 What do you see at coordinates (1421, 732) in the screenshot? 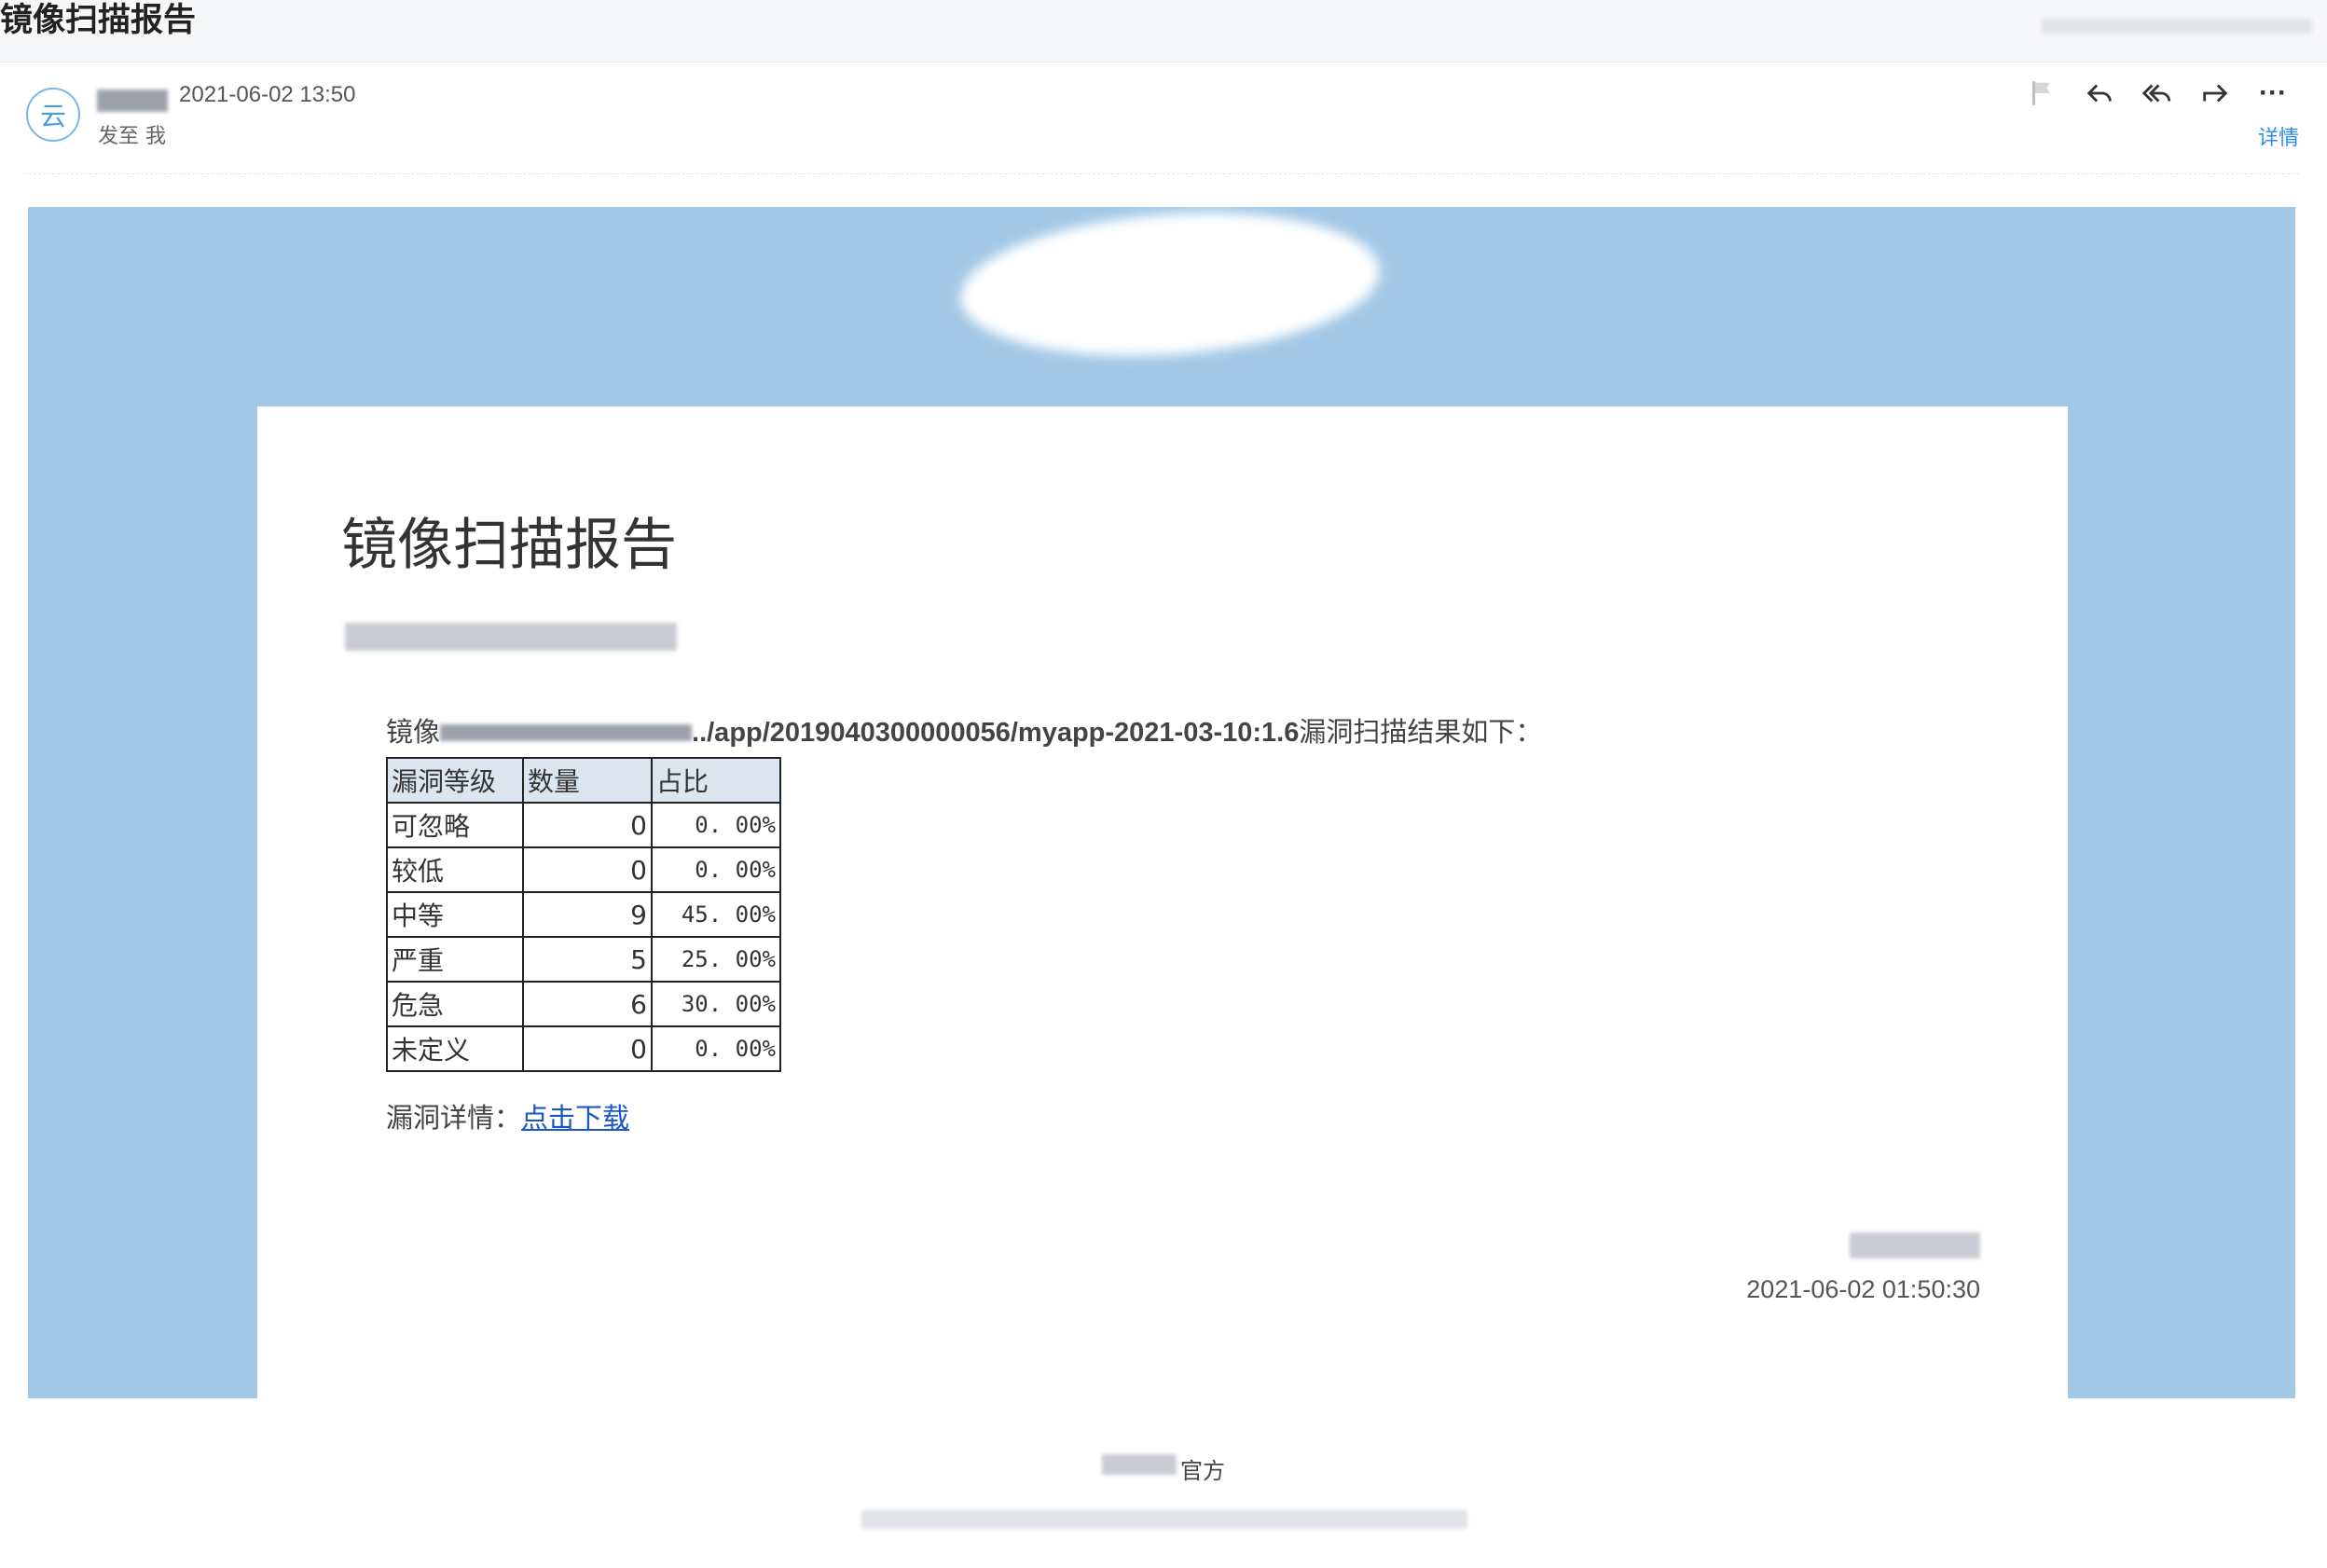
I see `intro-suffix: 漏洞扫描结果如下：` at bounding box center [1421, 732].